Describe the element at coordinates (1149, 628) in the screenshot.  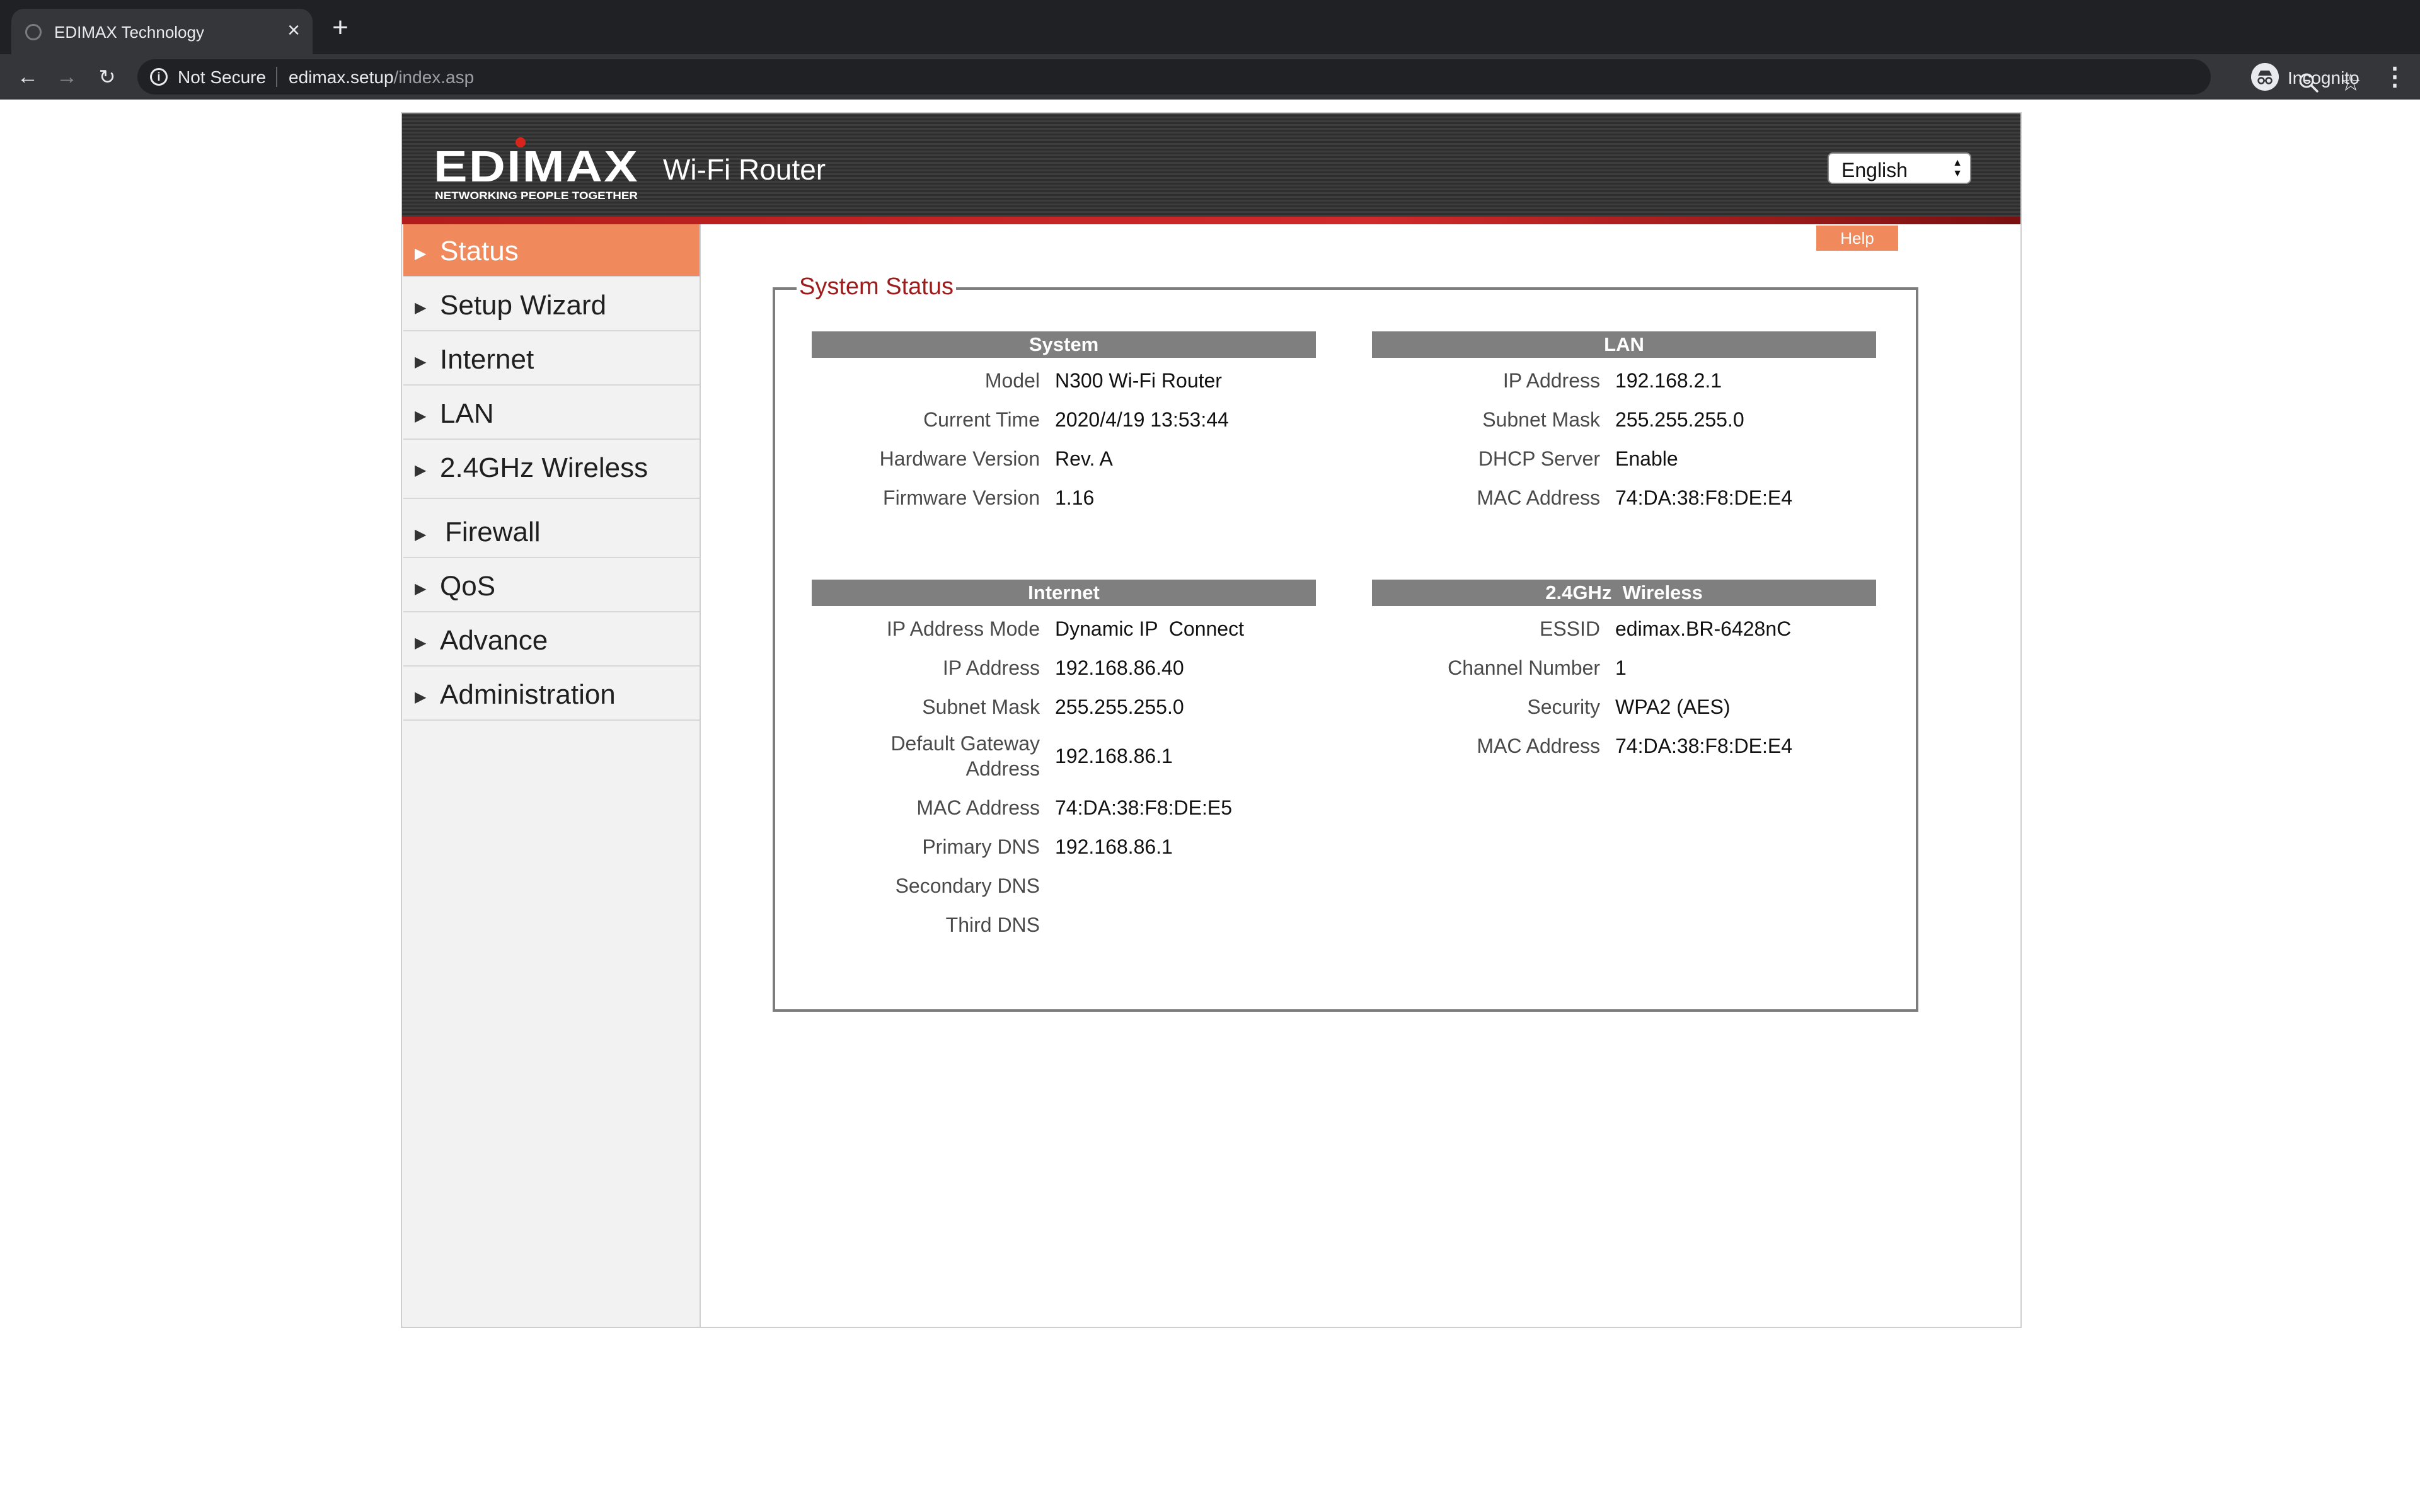
I see `field-value: Dynamic IP Connect` at that location.